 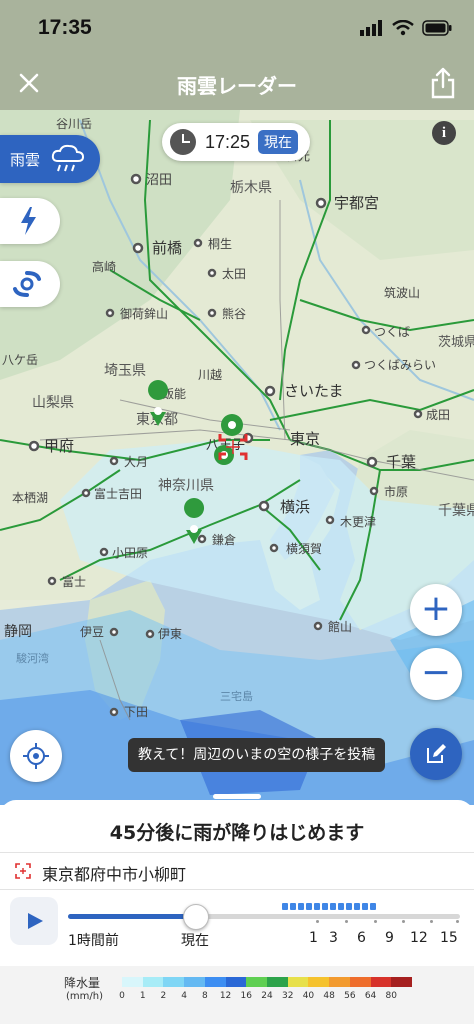 What do you see at coordinates (130, 553) in the screenshot?
I see `place-label: 小田原` at bounding box center [130, 553].